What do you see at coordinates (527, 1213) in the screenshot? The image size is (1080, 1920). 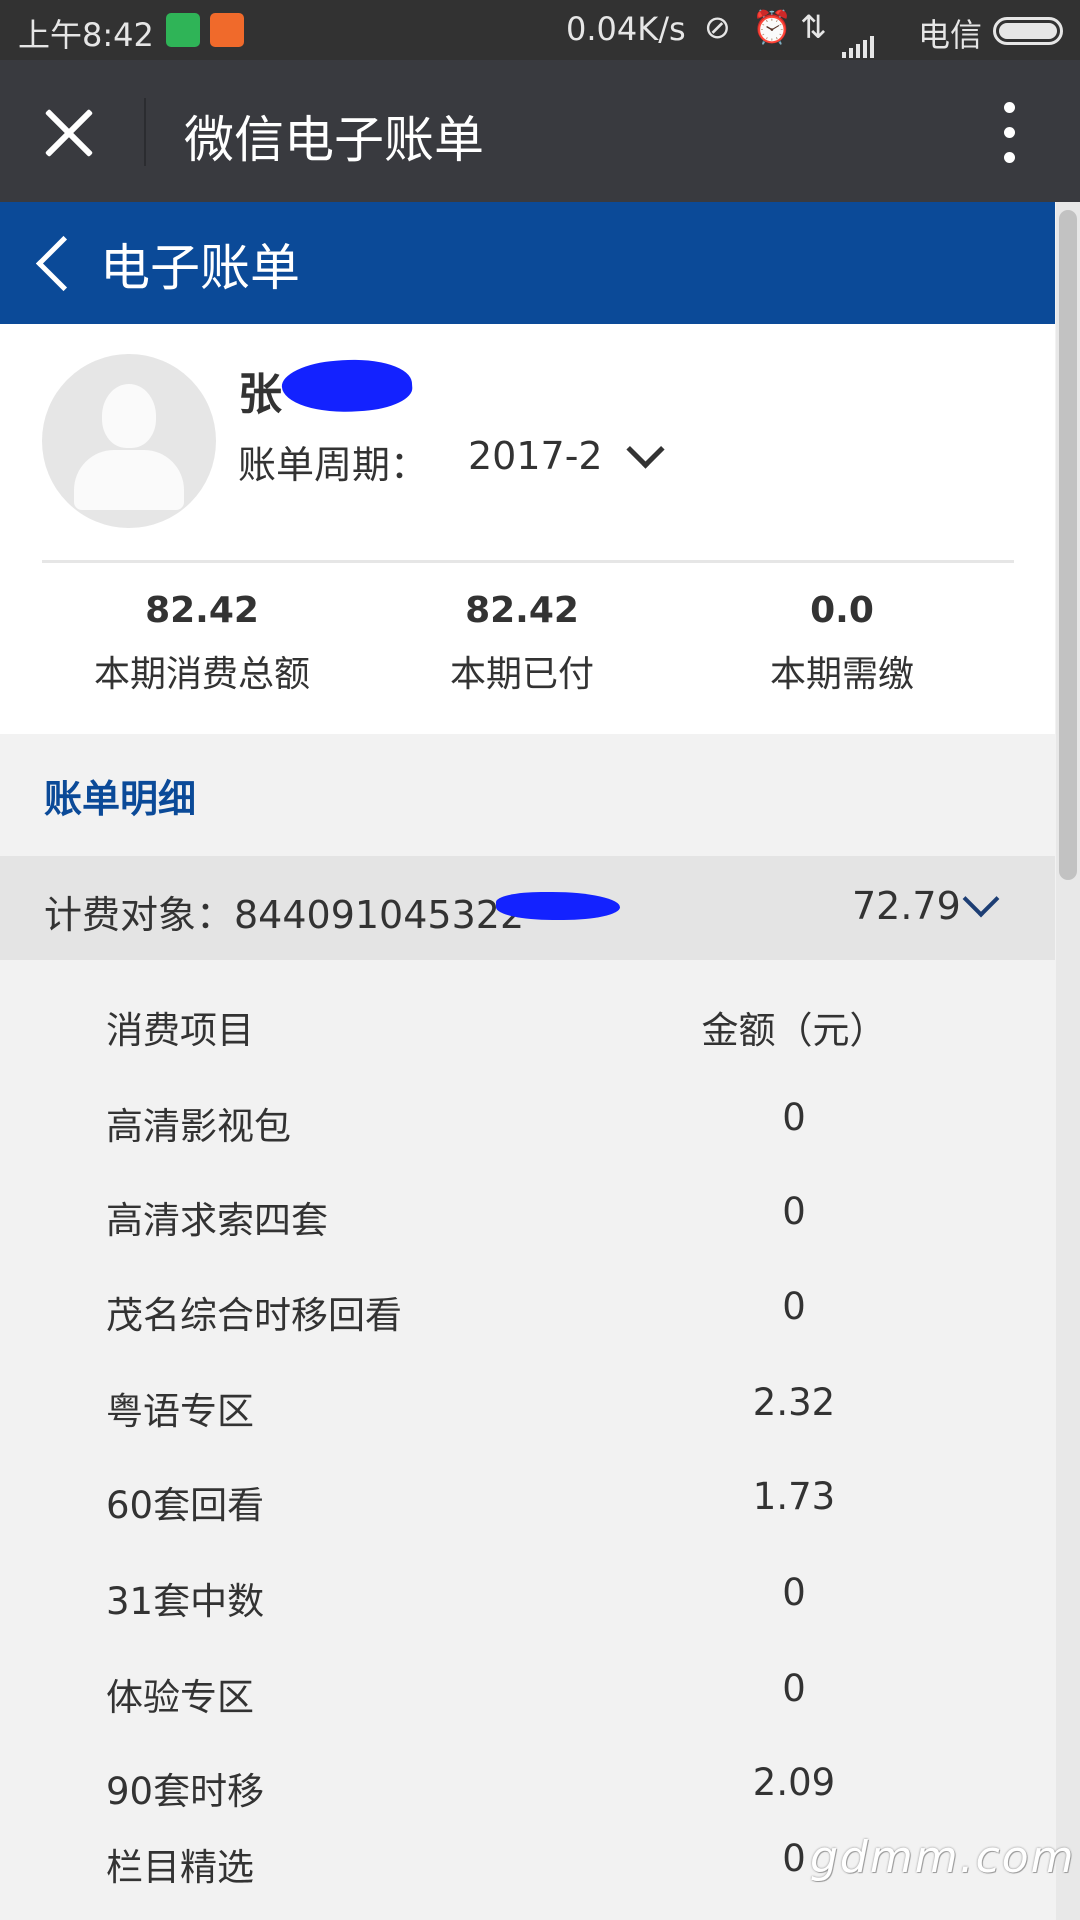 I see `table-row: 高清求索四套 0` at bounding box center [527, 1213].